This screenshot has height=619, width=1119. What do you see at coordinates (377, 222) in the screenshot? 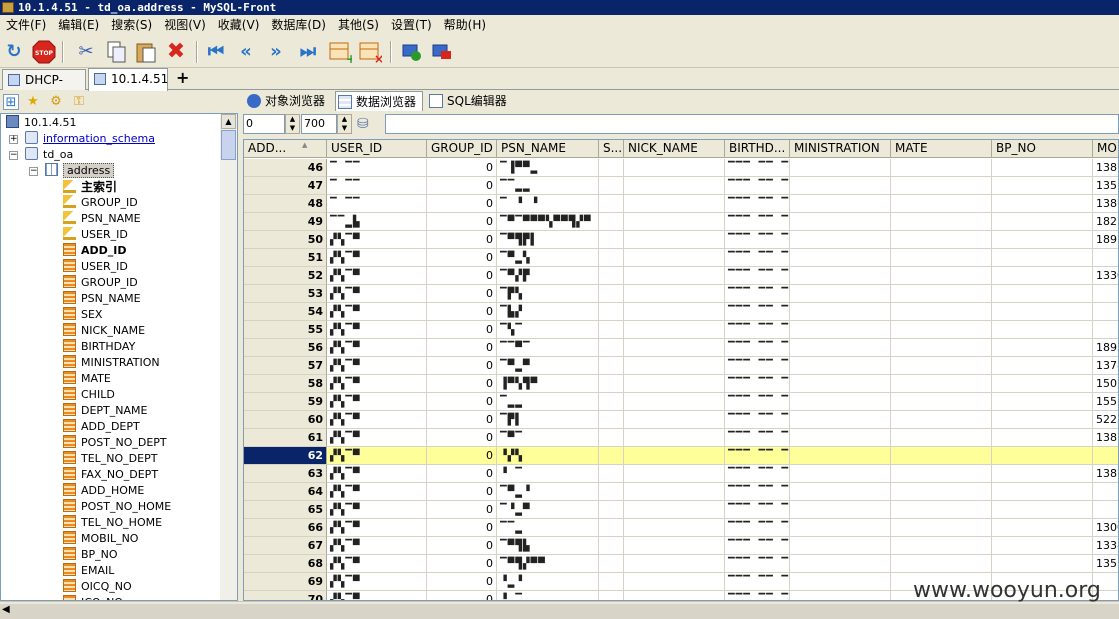
I see `user-id-cell: ▔▔▂▙` at bounding box center [377, 222].